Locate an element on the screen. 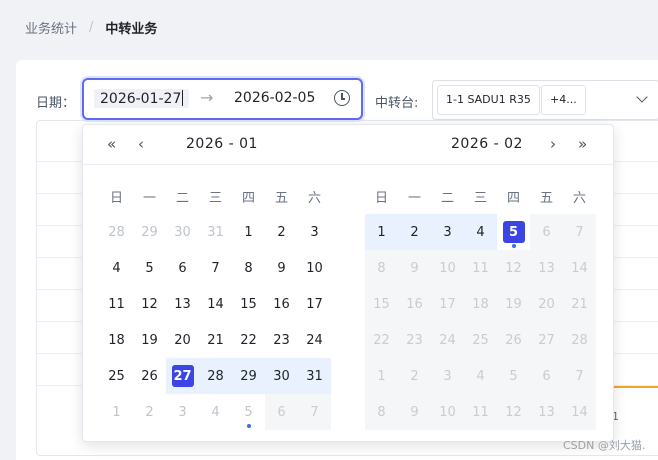 Image resolution: width=658 pixels, height=460 pixels. chevron-down-icon is located at coordinates (642, 97).